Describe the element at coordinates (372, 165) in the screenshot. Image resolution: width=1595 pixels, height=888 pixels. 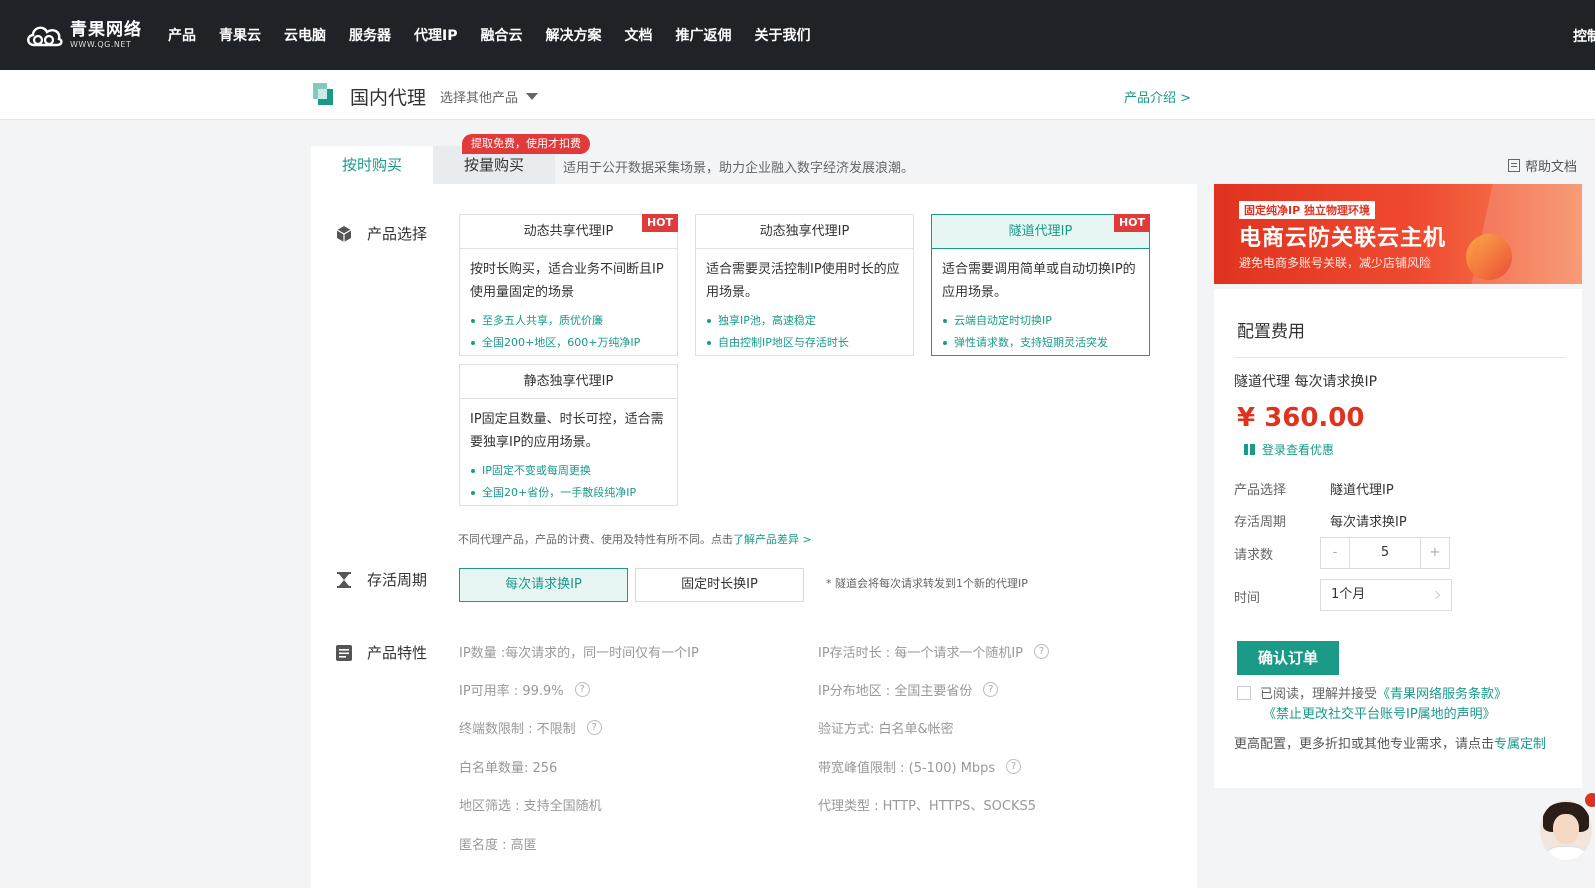
I see `tab-buy-by-time: 按时购买` at that location.